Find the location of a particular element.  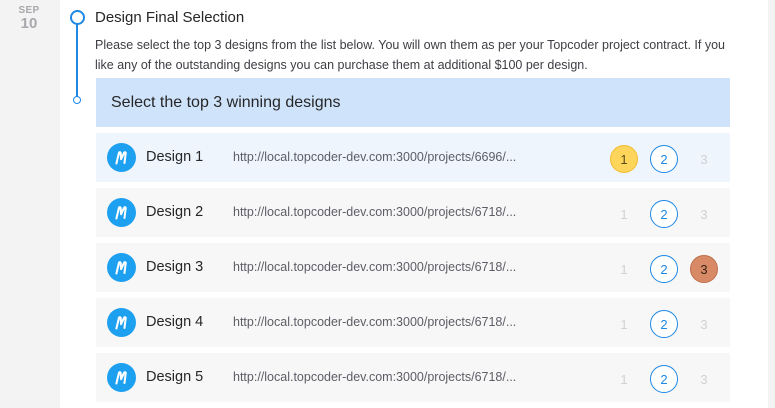

design-name: Design 4 is located at coordinates (175, 322).